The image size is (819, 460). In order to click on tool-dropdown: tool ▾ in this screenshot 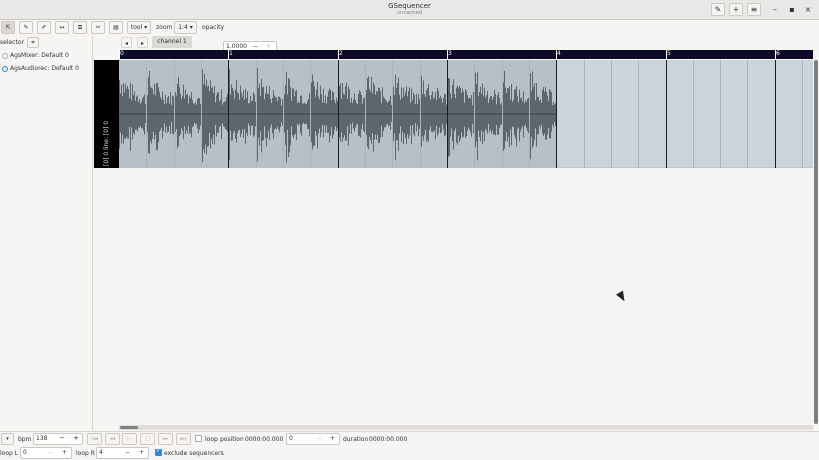, I will do `click(139, 27)`.